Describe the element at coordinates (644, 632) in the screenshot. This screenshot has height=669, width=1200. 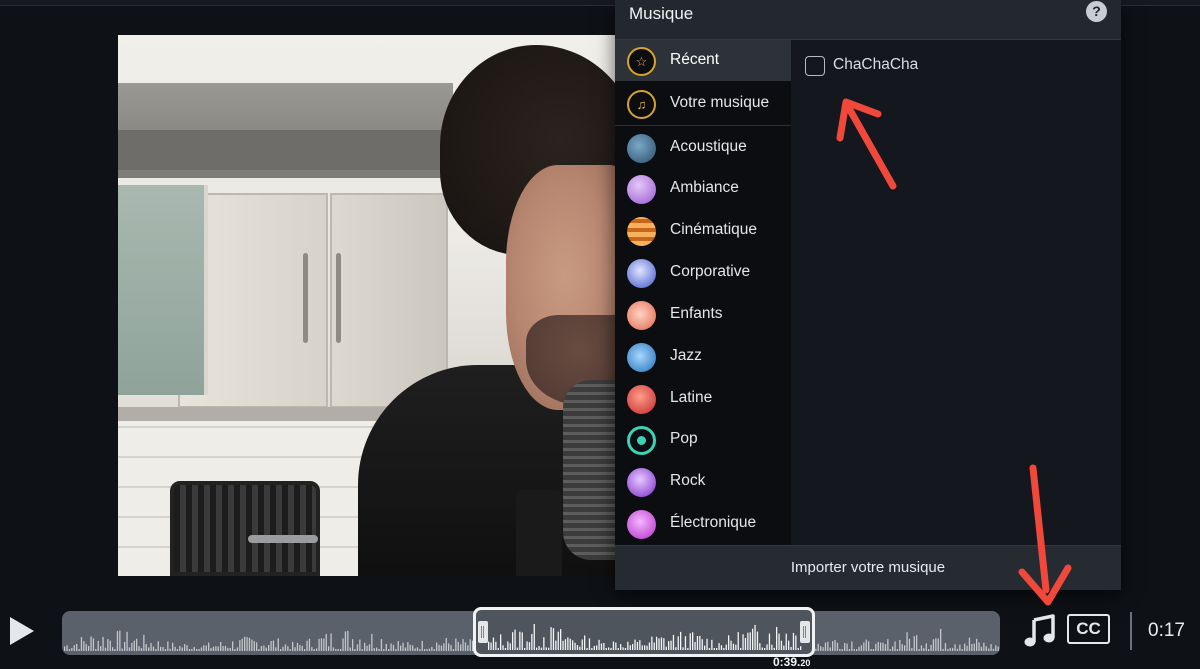
I see `timeline-selection` at that location.